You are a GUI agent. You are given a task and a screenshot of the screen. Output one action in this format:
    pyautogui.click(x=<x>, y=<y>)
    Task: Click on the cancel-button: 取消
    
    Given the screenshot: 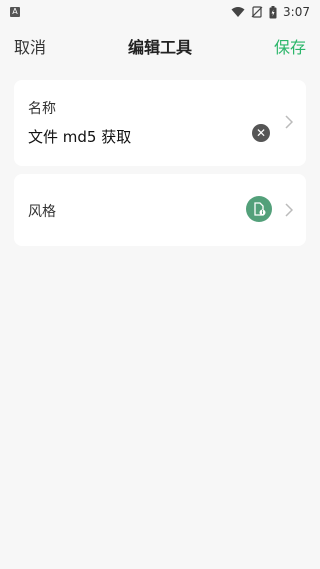 What is the action you would take?
    pyautogui.click(x=30, y=46)
    